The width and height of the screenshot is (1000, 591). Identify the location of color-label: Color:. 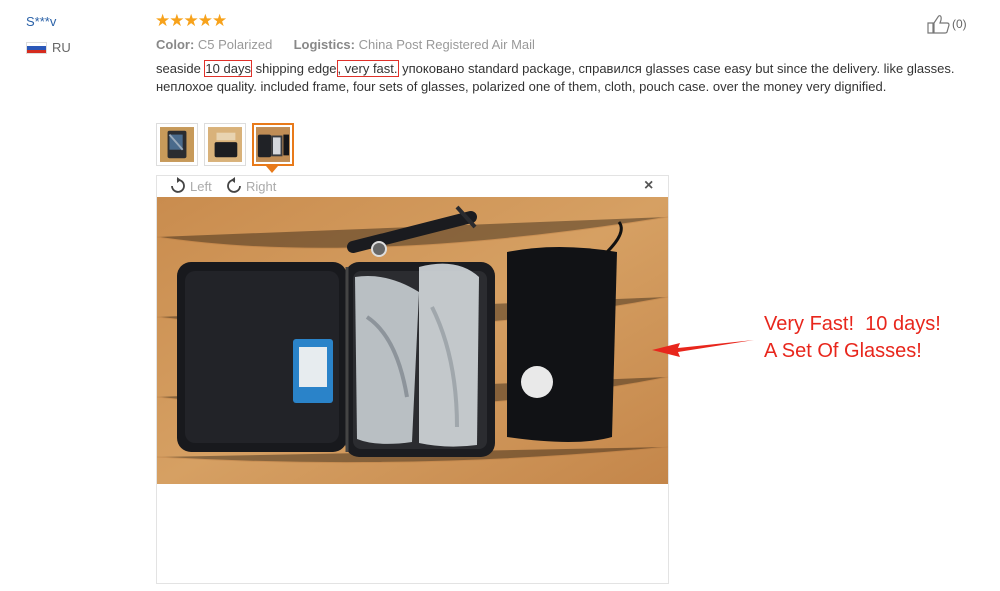
(175, 44).